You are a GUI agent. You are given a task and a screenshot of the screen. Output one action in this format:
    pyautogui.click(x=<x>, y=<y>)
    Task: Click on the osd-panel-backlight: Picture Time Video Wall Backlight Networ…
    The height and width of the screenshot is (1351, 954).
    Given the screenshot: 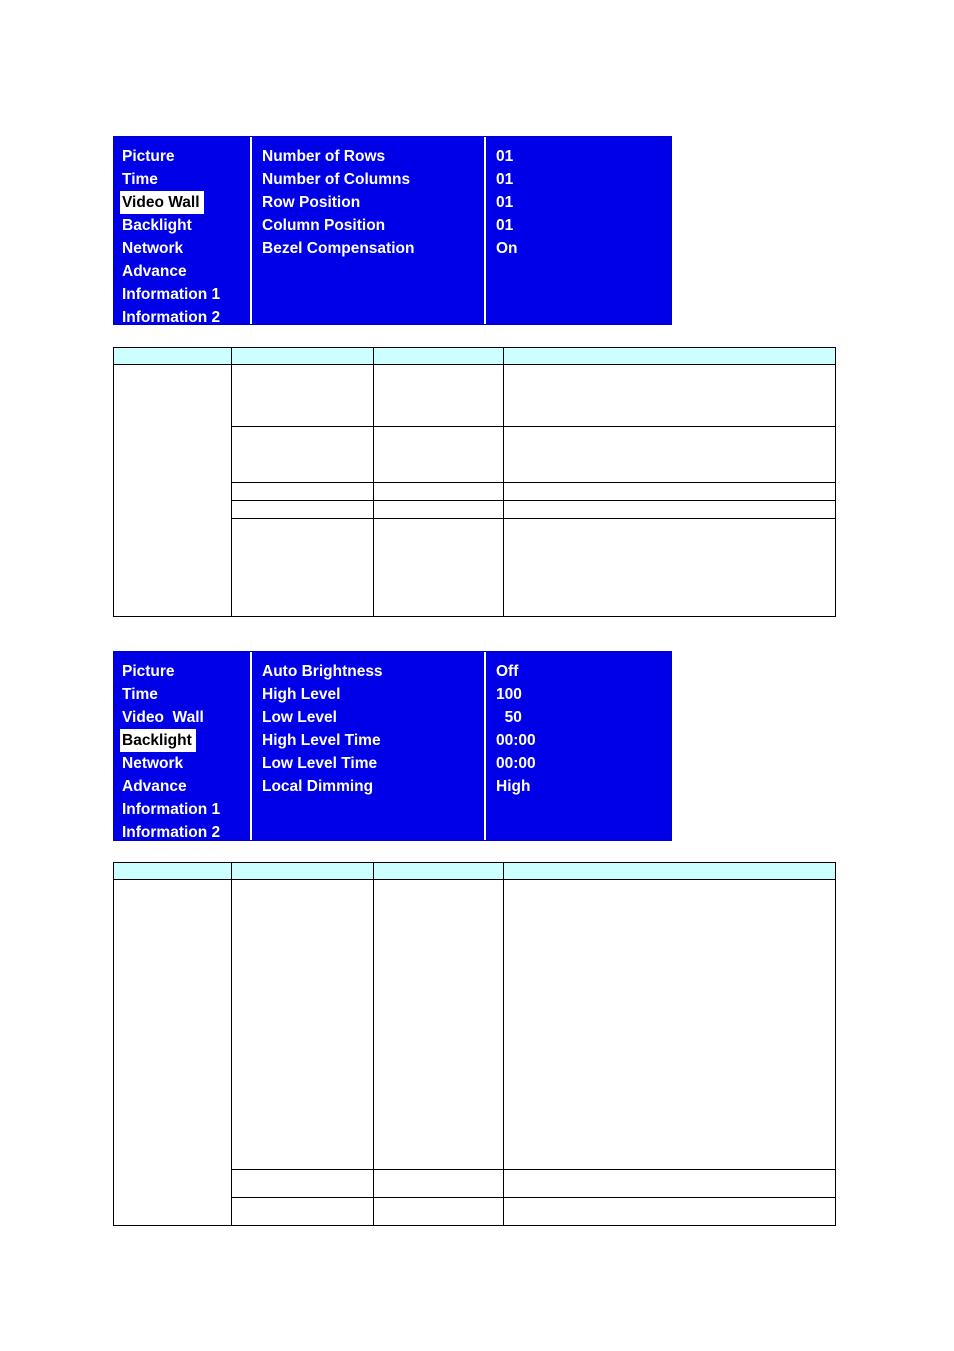 What is the action you would take?
    pyautogui.click(x=392, y=746)
    